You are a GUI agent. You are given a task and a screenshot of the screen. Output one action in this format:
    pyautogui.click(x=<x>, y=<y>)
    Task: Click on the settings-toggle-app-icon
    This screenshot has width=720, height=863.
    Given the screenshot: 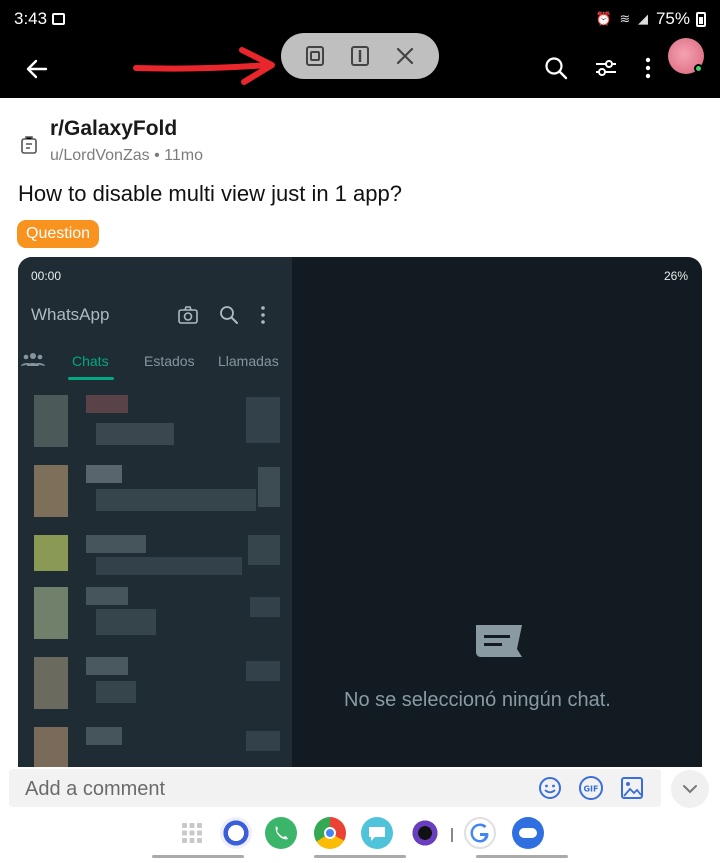 What is the action you would take?
    pyautogui.click(x=528, y=833)
    